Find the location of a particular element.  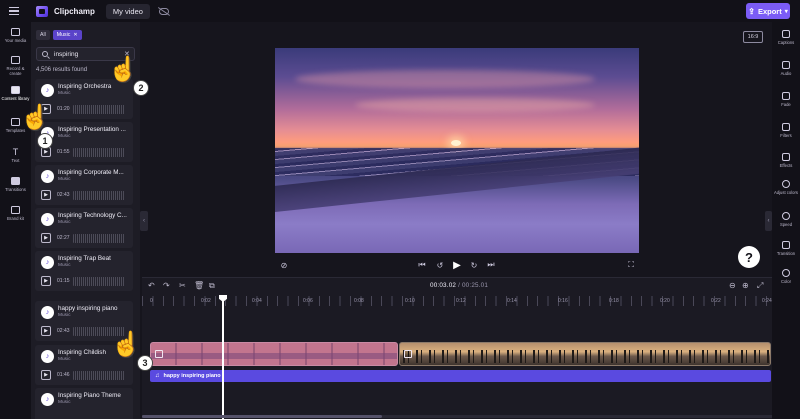

rail-item-adjust-colors: Adjust colors is located at coordinates (786, 187).